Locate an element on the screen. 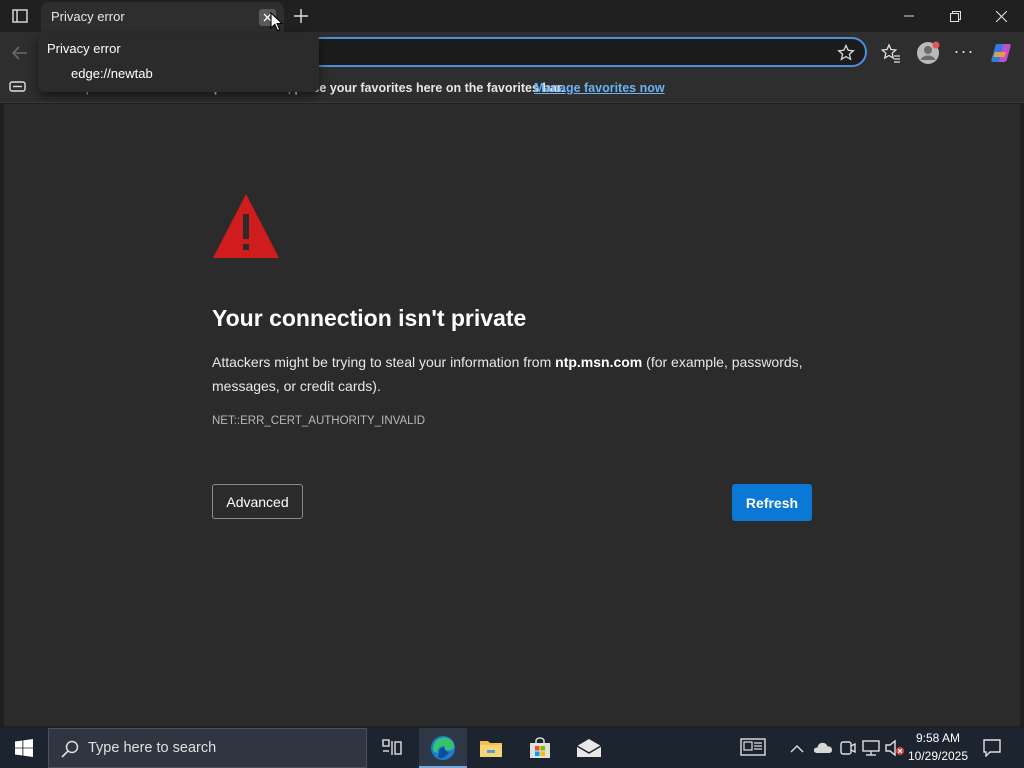 This screenshot has width=1024, height=768. minimize-button is located at coordinates (909, 16).